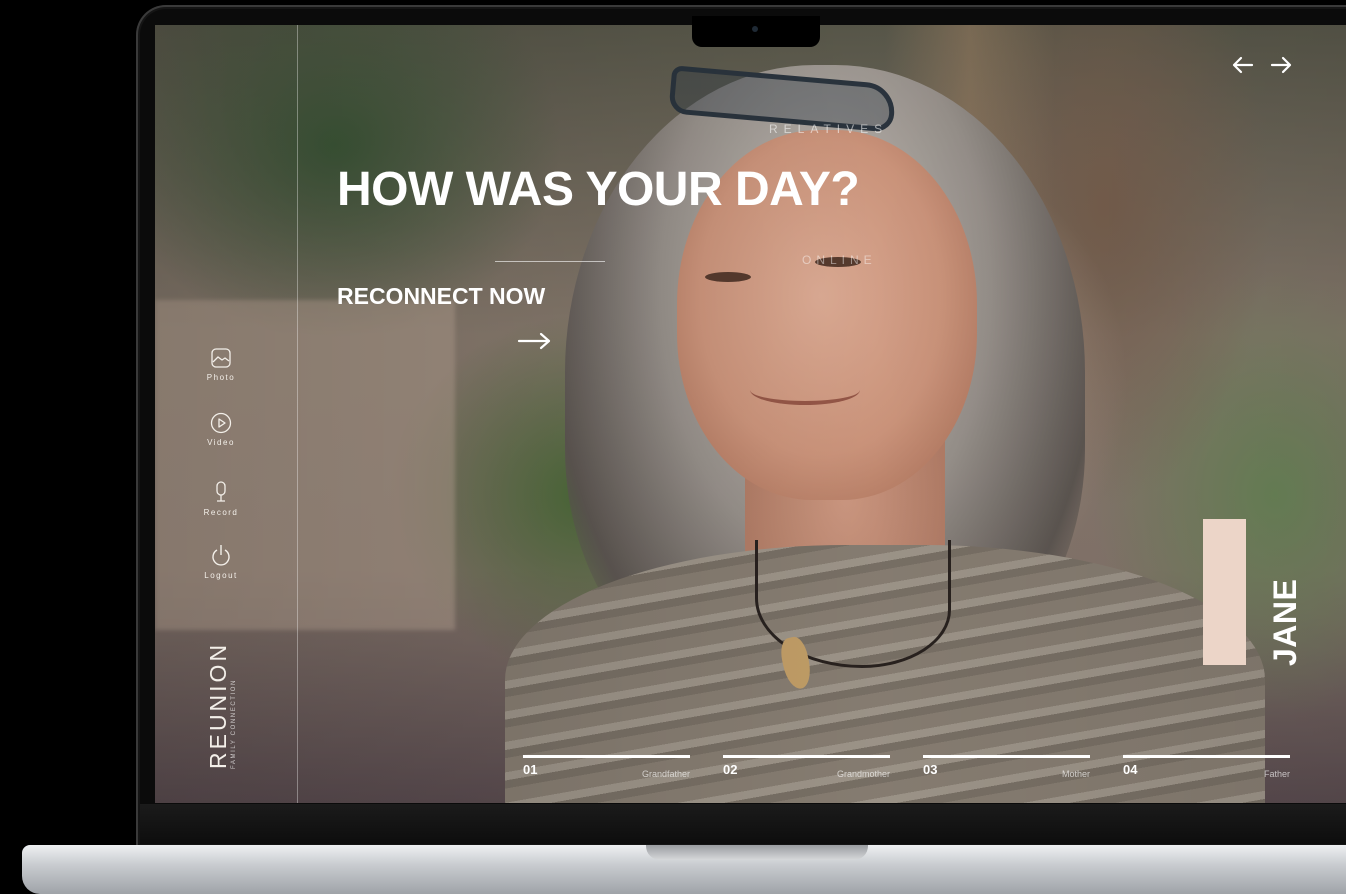  Describe the element at coordinates (757, 852) in the screenshot. I see `laptop-opening-notch` at that location.